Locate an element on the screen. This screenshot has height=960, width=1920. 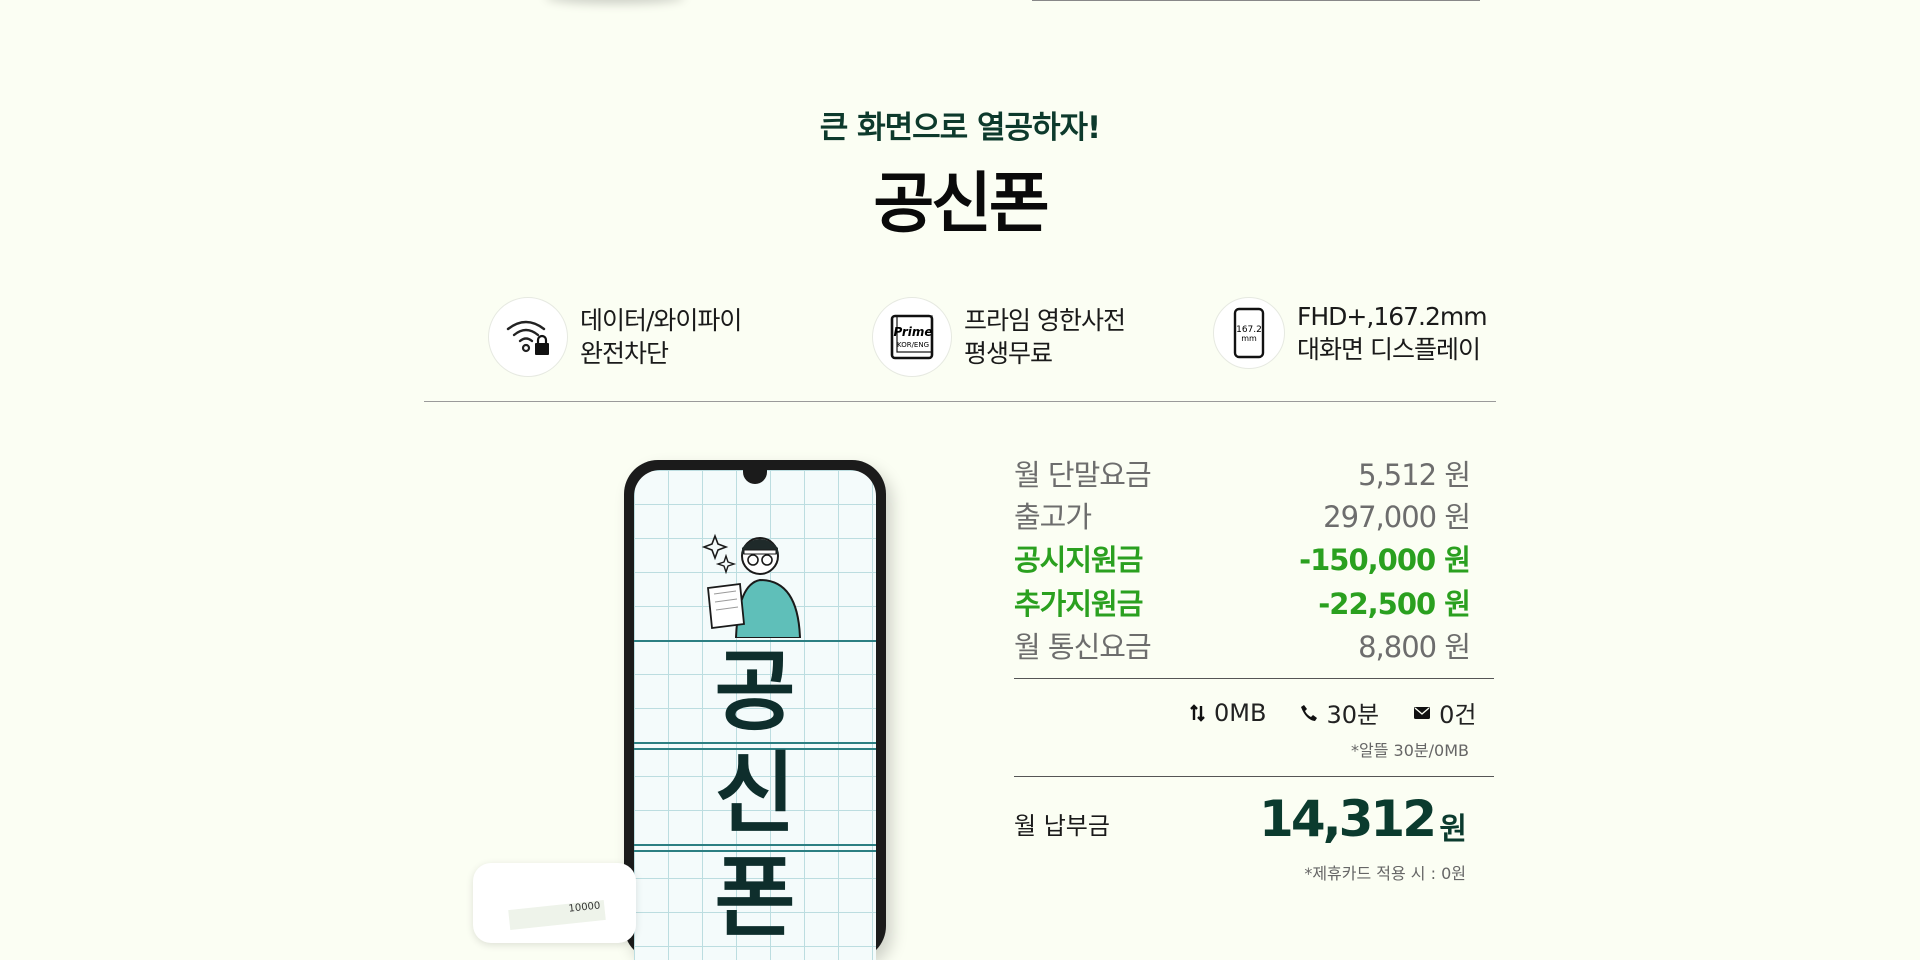
mail-icon is located at coordinates (1422, 712).